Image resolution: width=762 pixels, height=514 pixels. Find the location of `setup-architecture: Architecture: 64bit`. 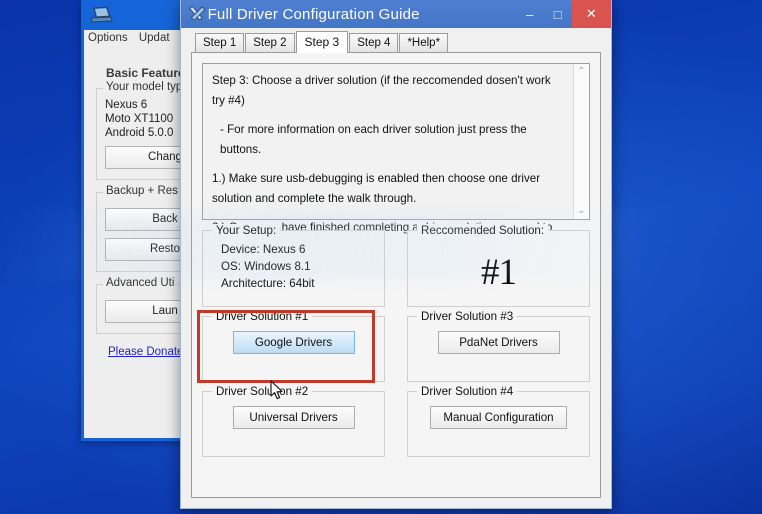

setup-architecture: Architecture: 64bit is located at coordinates (268, 283).